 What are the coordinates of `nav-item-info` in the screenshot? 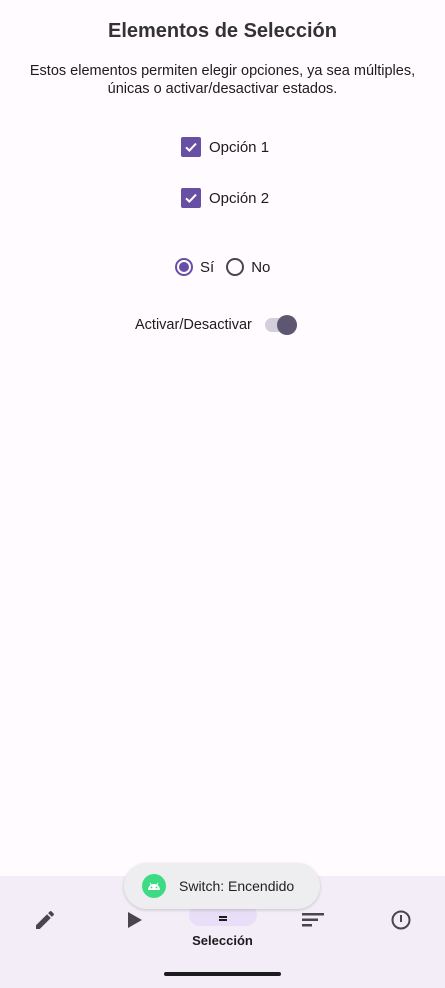 It's located at (400, 916).